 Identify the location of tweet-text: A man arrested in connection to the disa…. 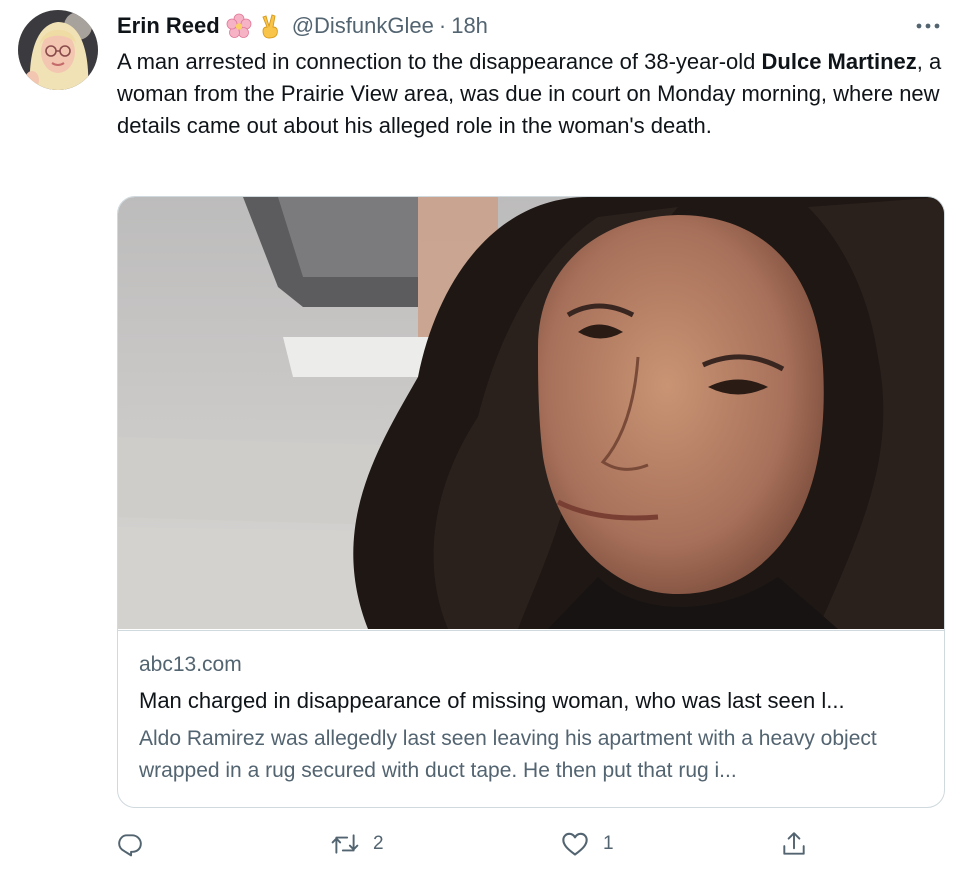
(532, 94).